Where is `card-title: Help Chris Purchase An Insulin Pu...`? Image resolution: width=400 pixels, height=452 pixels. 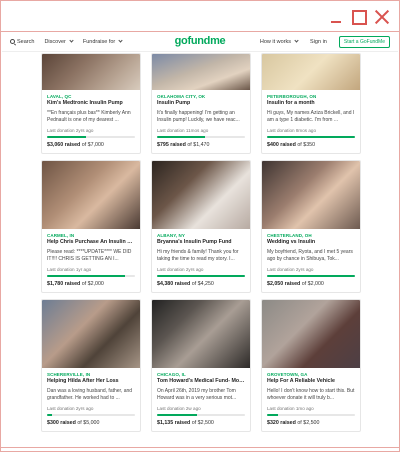
card-title: Help Chris Purchase An Insulin Pu... is located at coordinates (91, 242).